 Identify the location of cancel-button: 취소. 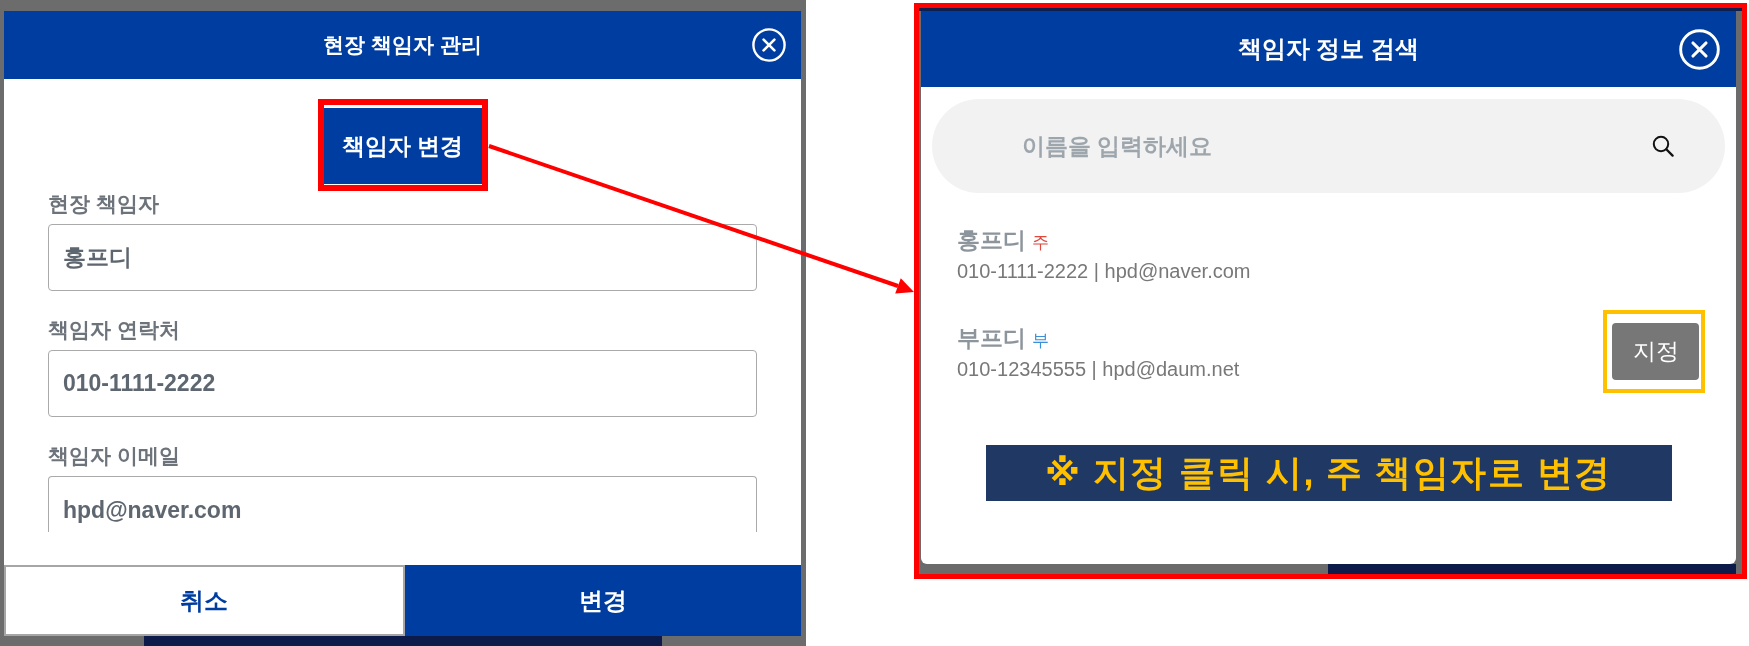
(204, 600).